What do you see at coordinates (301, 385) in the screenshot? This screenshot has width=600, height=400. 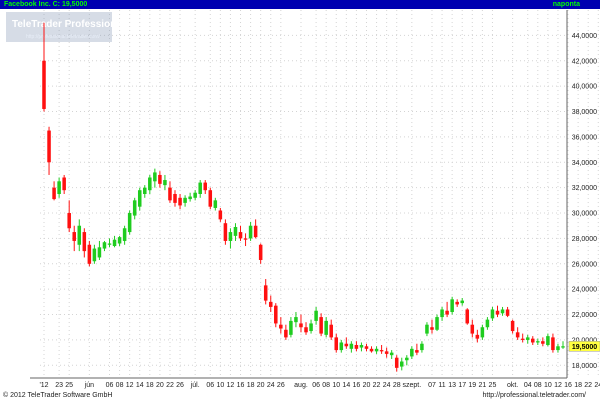 I see `x-tick-label: aug.` at bounding box center [301, 385].